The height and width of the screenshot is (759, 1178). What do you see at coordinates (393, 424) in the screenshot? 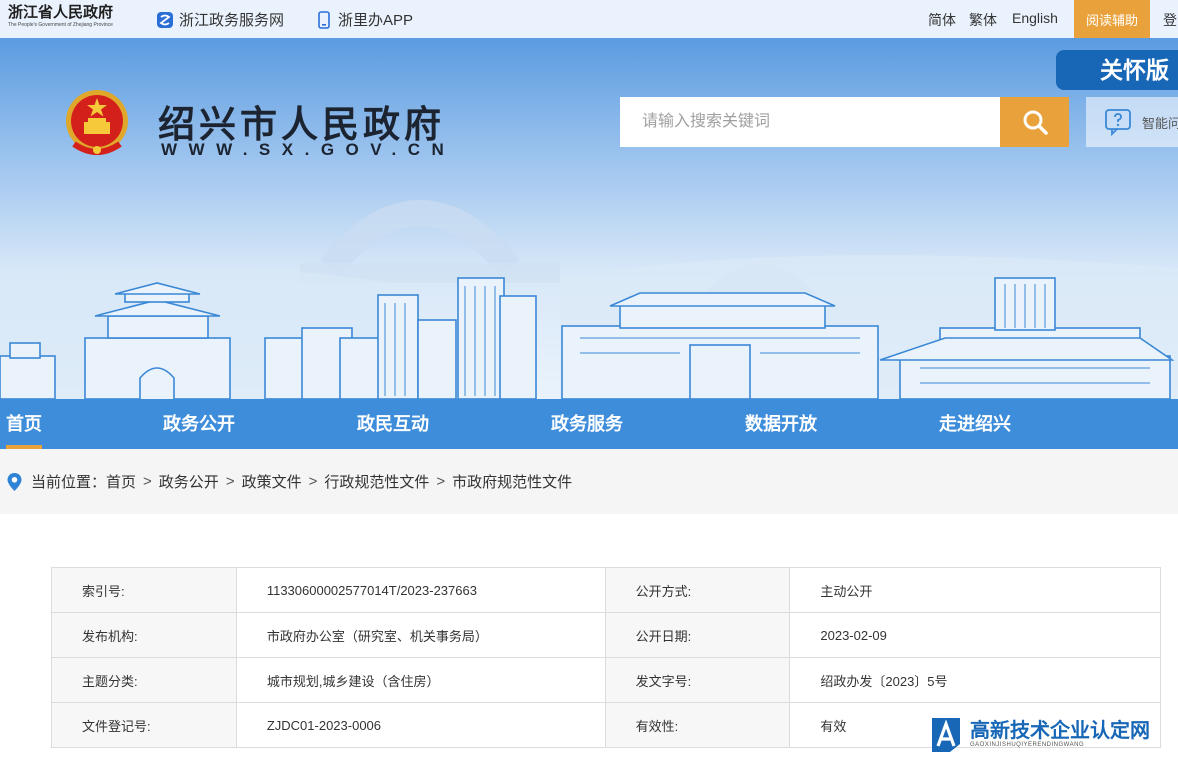
I see `nav-interaction: 政民互动` at bounding box center [393, 424].